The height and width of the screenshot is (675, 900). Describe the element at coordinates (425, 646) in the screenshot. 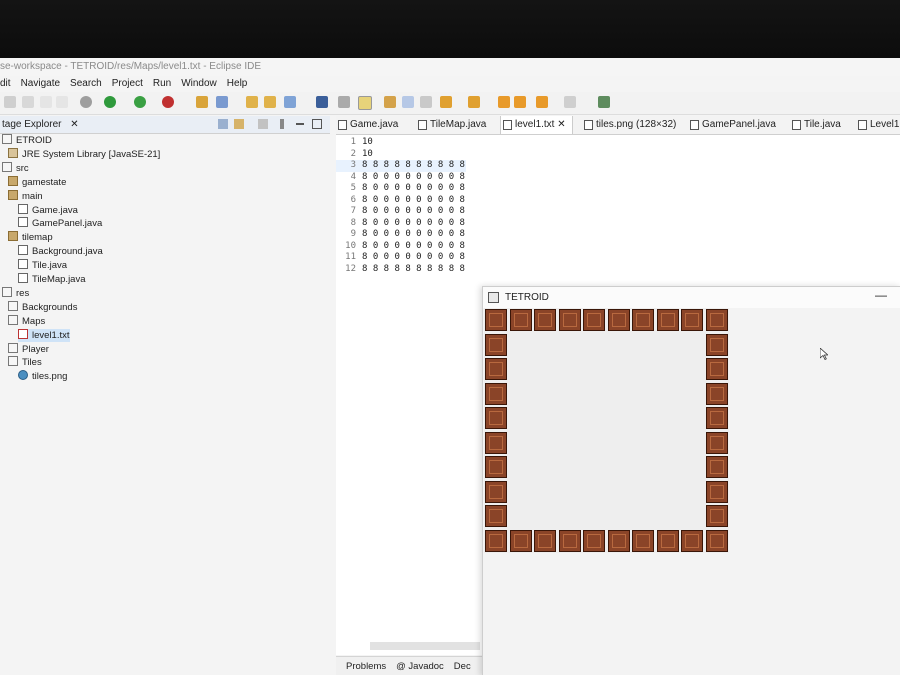

I see `horizontal-scrollbar` at that location.